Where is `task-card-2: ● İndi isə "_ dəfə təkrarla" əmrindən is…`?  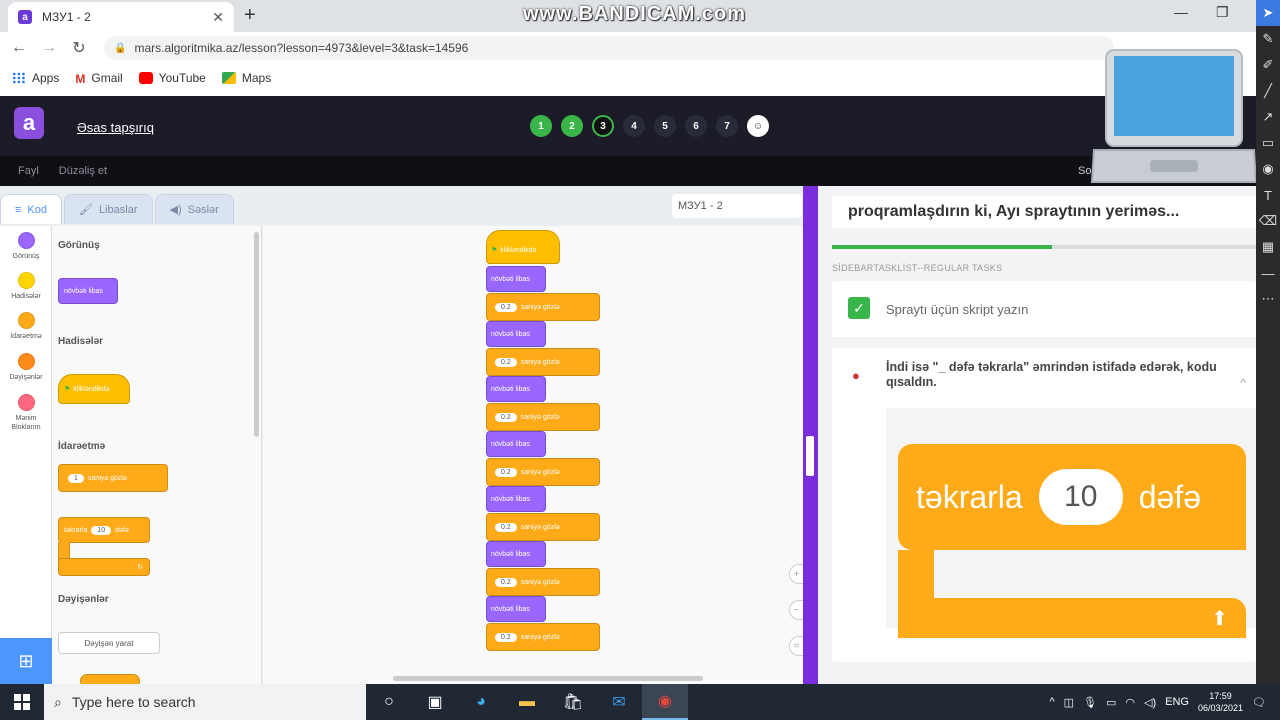
task-card-2: ● İndi isə "_ dəfə təkrarla" əmrindən is… is located at coordinates (1044, 505).